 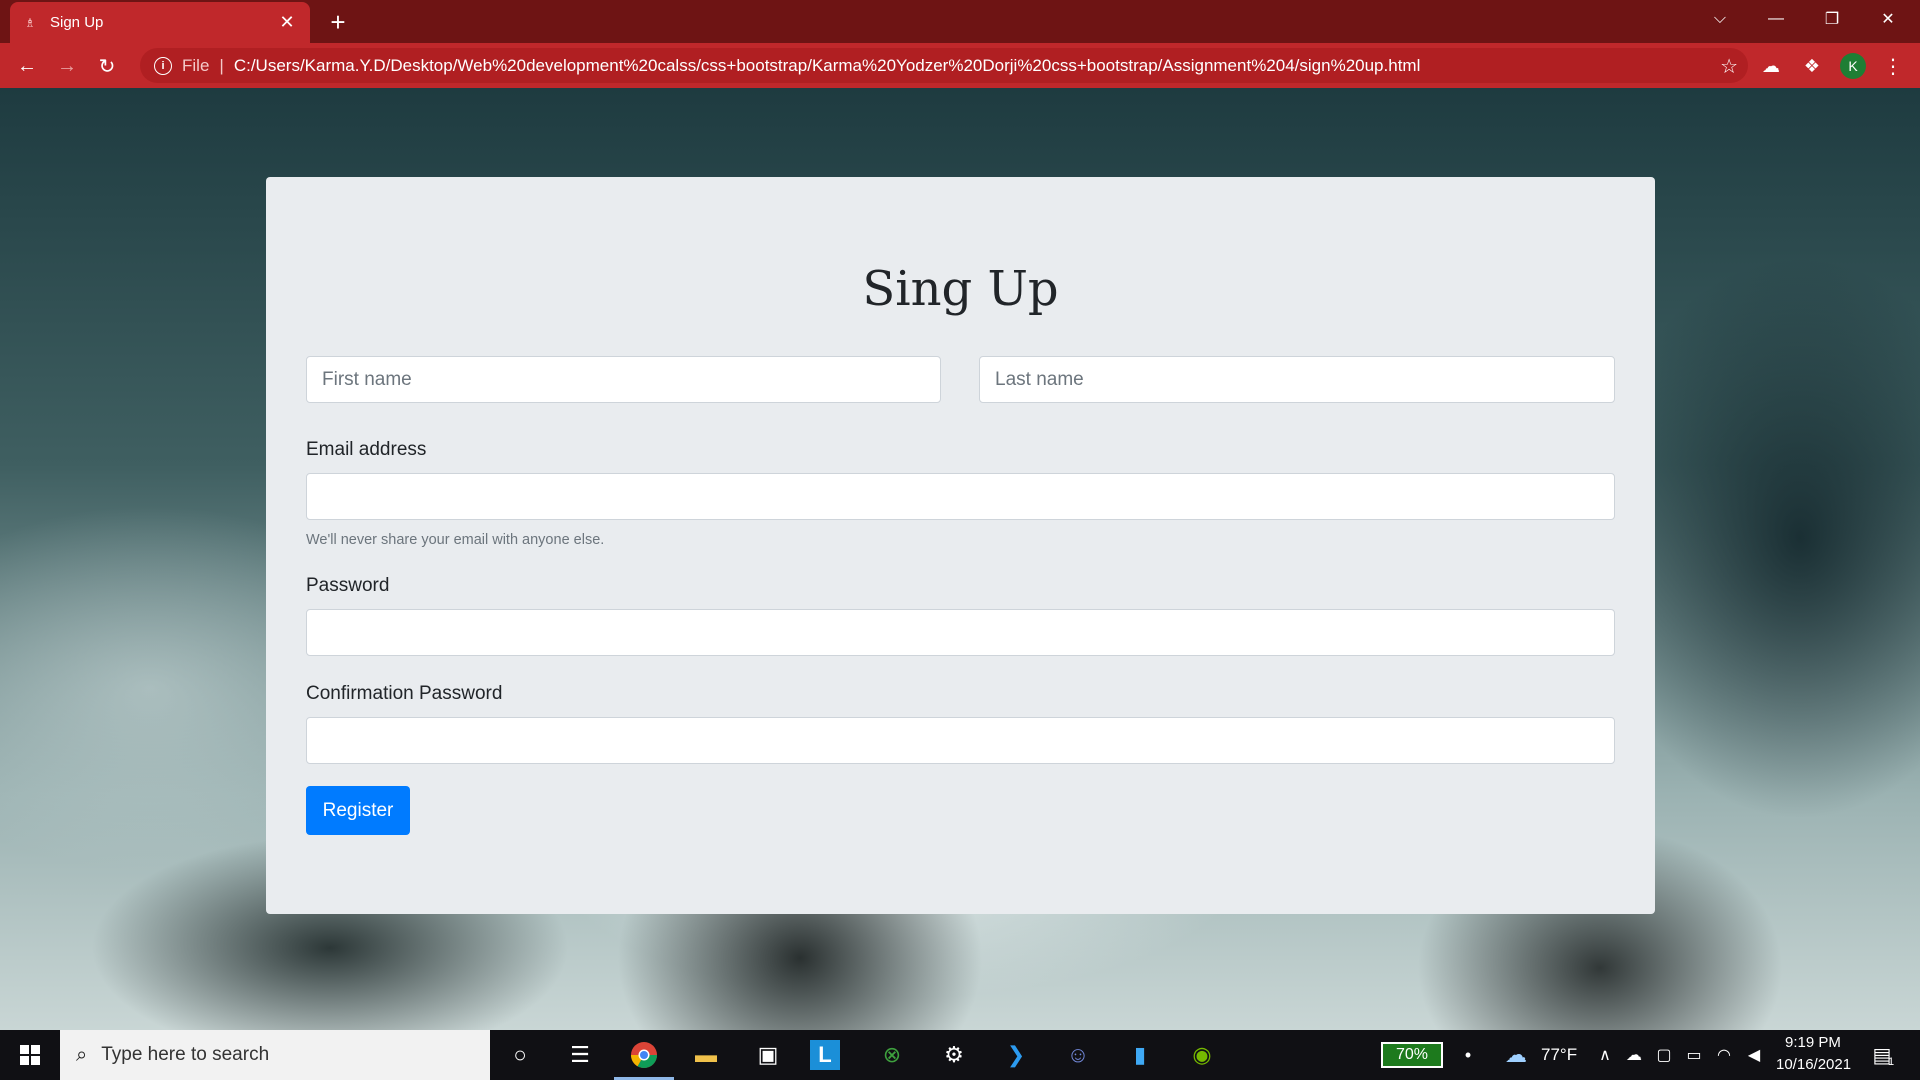 I want to click on steam-icon: ⚙, so click(x=954, y=1055).